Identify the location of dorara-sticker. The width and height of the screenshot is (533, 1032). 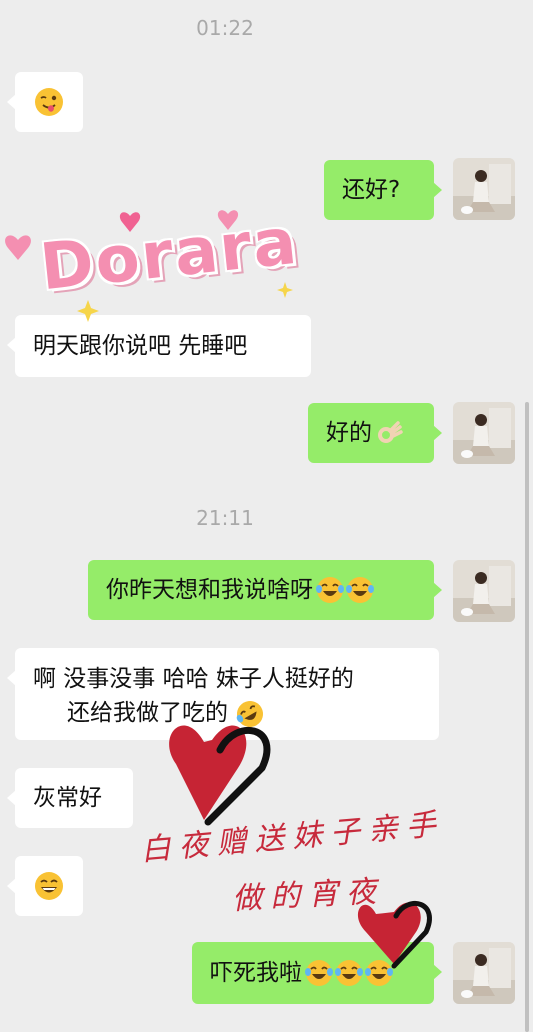
(149, 266).